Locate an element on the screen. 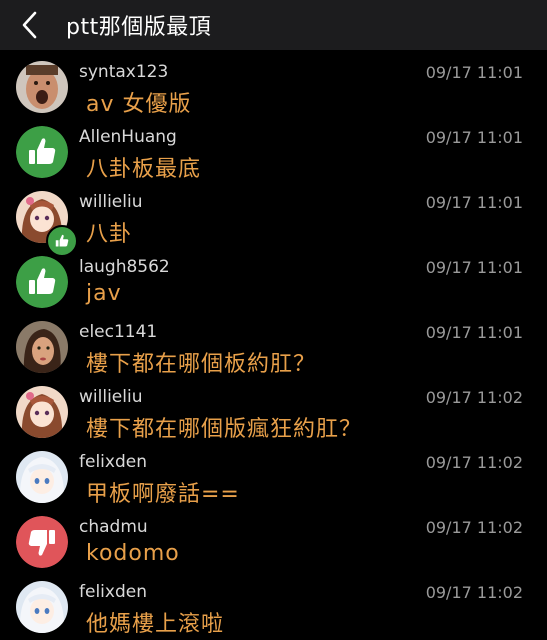  comment-text: 樓下都在哪個板約肛？ is located at coordinates (201, 364).